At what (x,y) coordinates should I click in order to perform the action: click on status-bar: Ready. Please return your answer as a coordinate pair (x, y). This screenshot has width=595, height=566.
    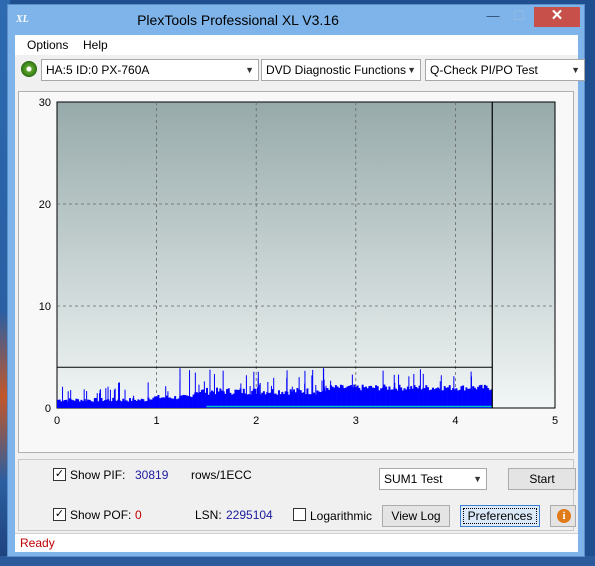
    Looking at the image, I should click on (296, 542).